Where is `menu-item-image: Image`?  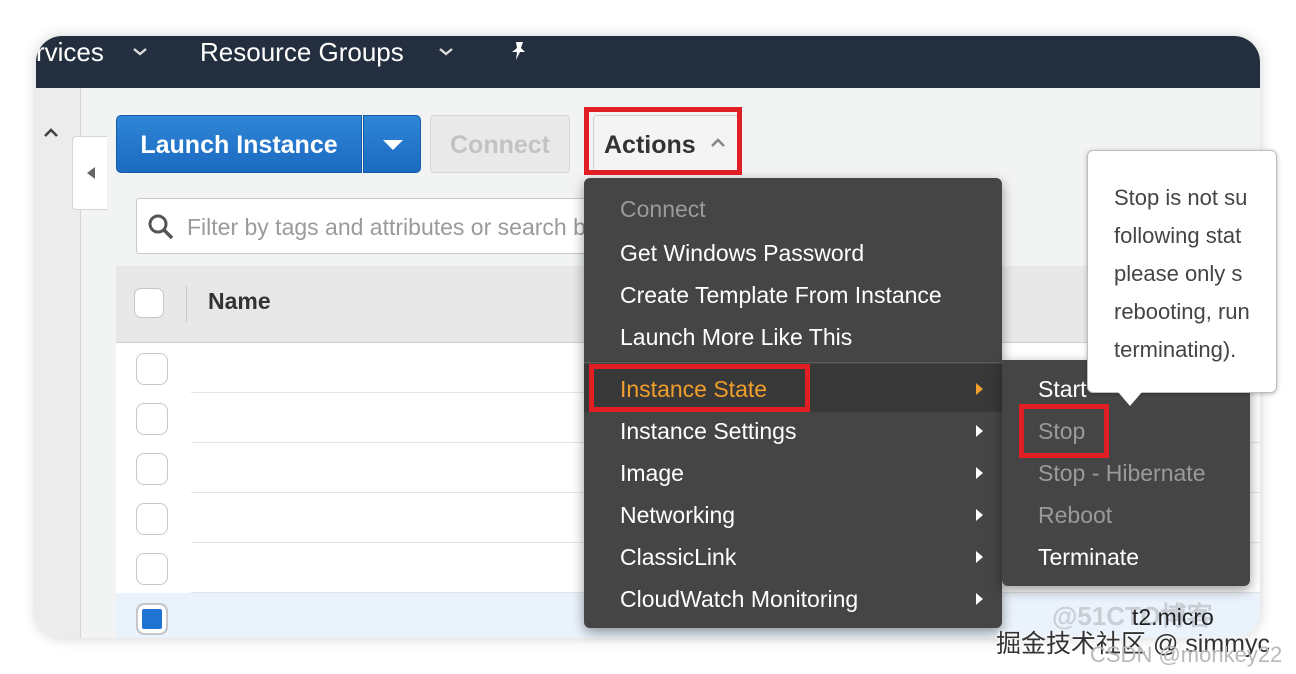
menu-item-image: Image is located at coordinates (652, 473).